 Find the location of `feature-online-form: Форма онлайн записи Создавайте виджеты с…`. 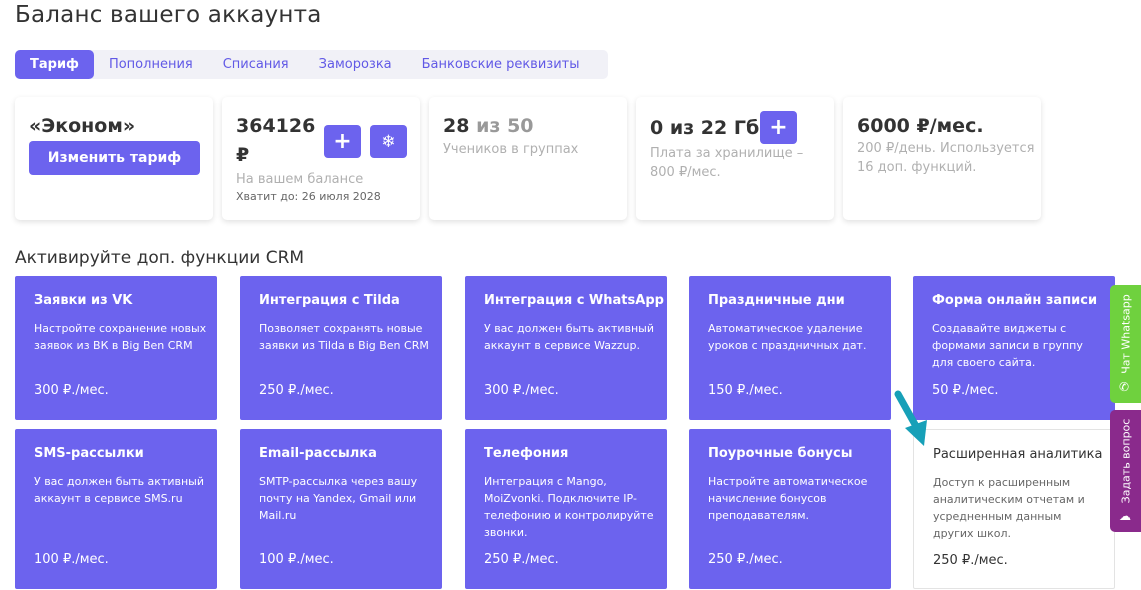

feature-online-form: Форма онлайн записи Создавайте виджеты с… is located at coordinates (1014, 348).